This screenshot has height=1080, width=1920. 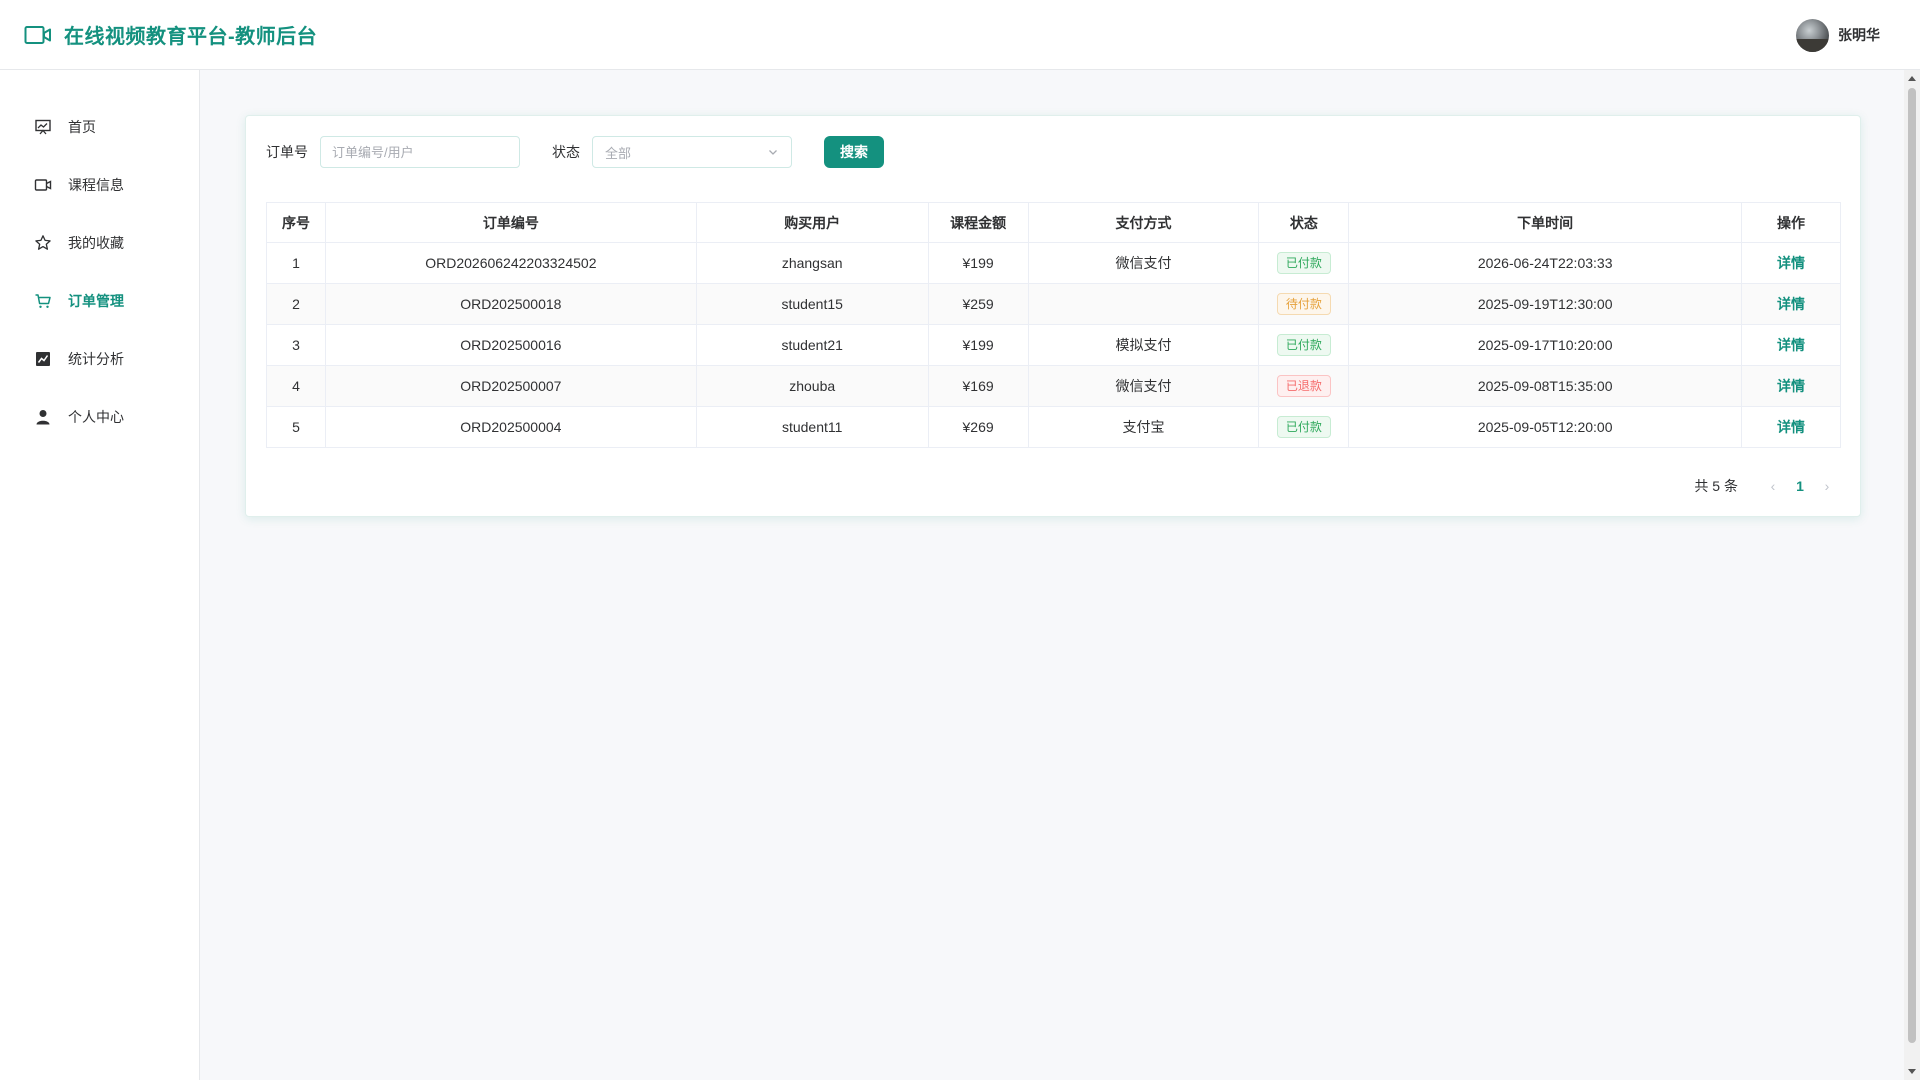 What do you see at coordinates (296, 345) in the screenshot?
I see `cell-index: 3` at bounding box center [296, 345].